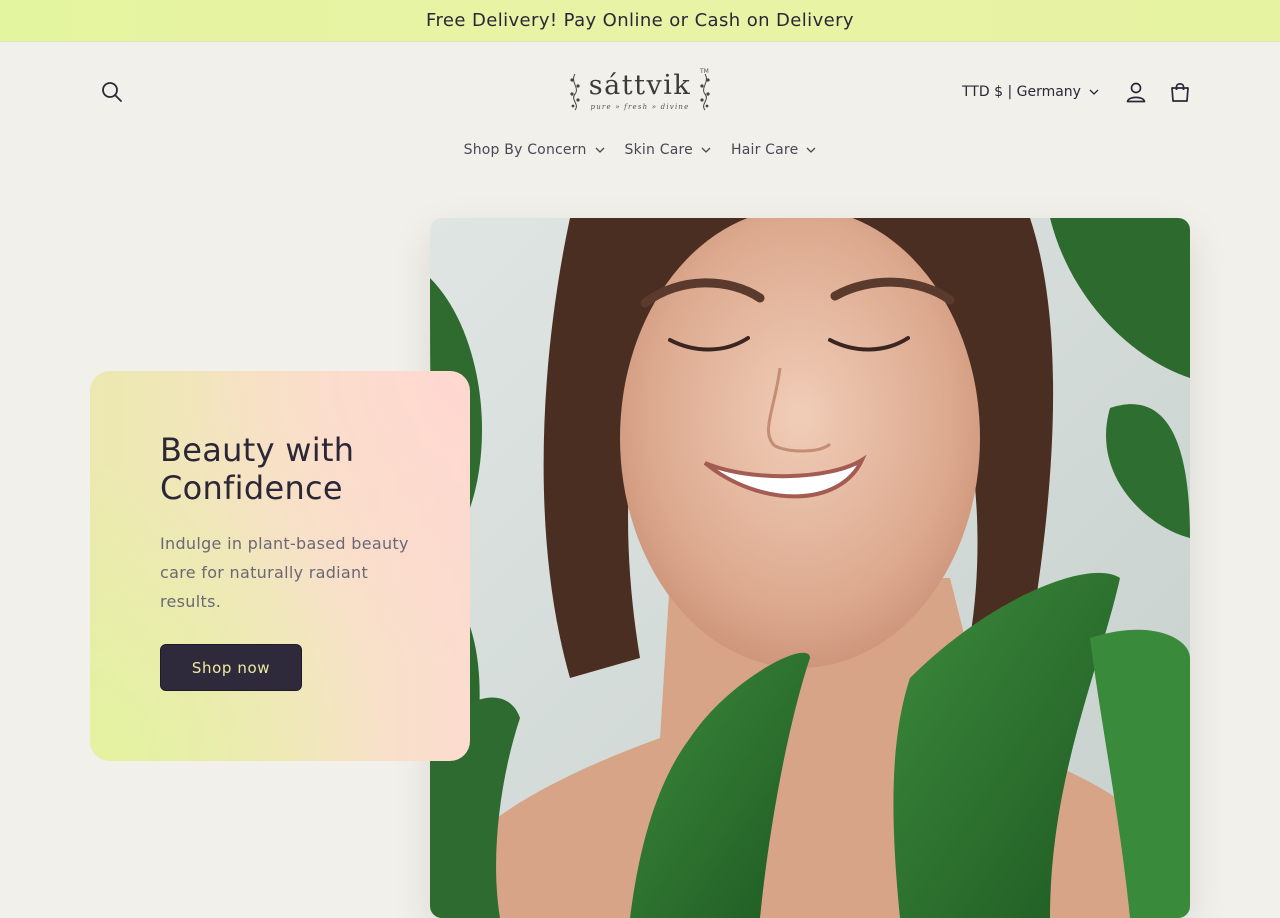  I want to click on search-icon, so click(112, 92).